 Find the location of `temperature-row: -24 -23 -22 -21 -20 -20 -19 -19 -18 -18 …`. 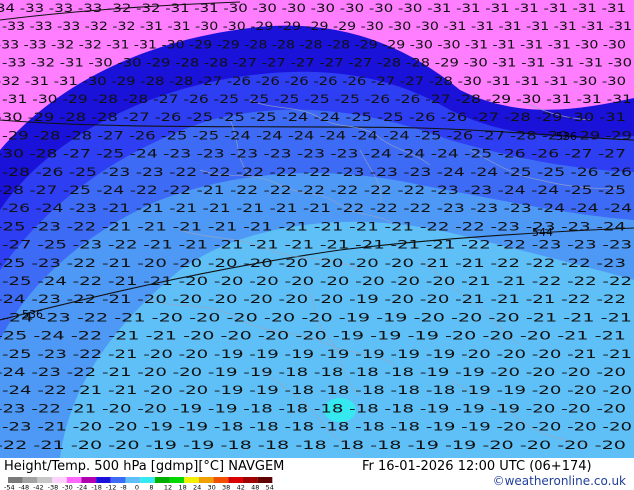

temperature-row: -24 -23 -22 -21 -20 -20 -19 -19 -18 -18 … is located at coordinates (313, 372).